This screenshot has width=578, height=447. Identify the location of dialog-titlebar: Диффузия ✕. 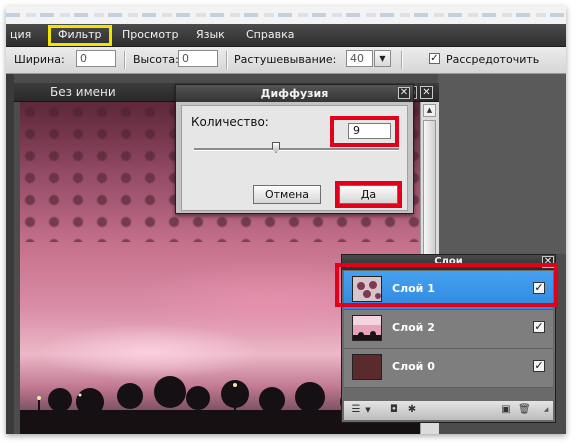
(294, 93).